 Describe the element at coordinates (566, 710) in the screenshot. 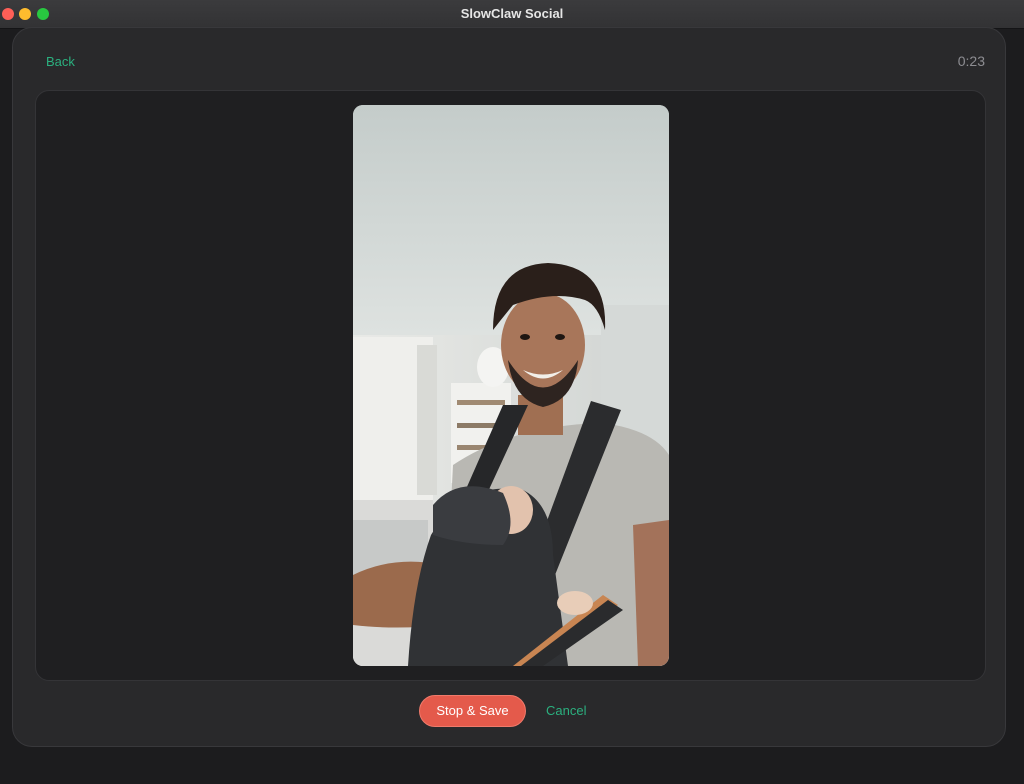

I see `cancel-button: Cancel` at that location.